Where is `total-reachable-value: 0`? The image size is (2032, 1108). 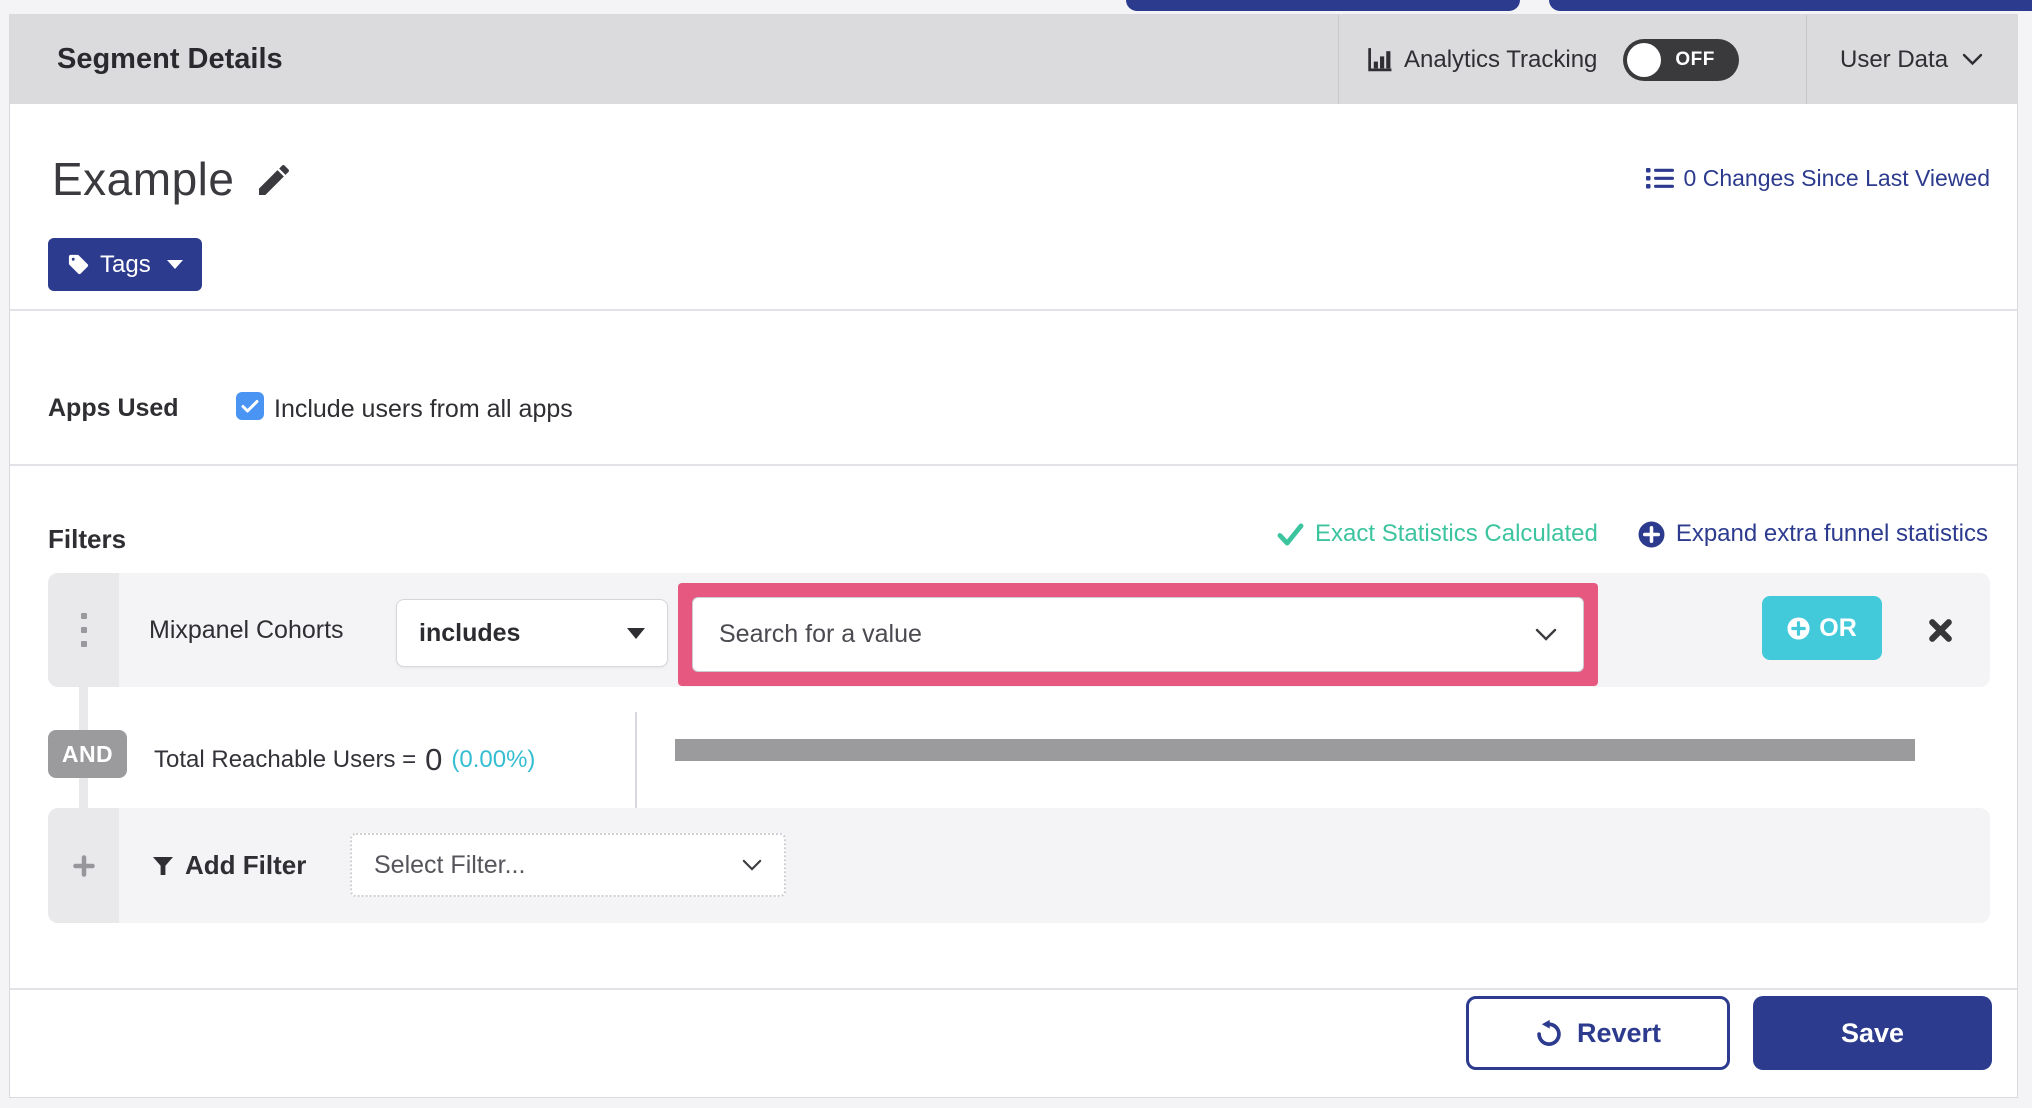
total-reachable-value: 0 is located at coordinates (434, 759).